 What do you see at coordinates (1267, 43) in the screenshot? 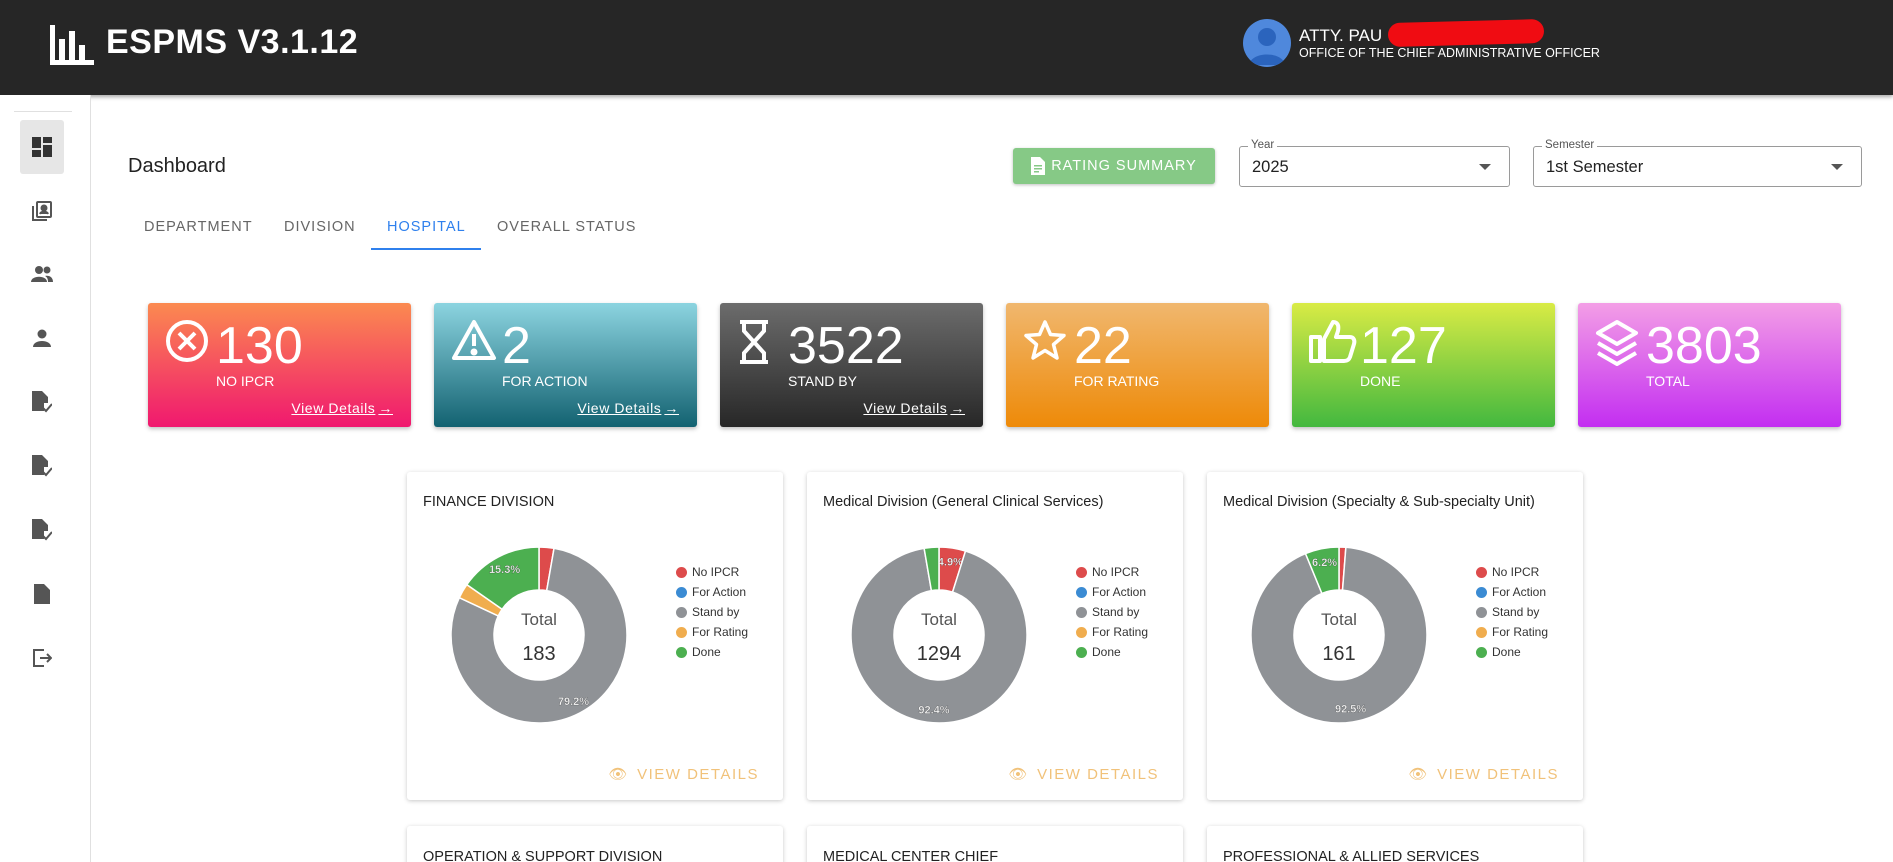
I see `avatar` at bounding box center [1267, 43].